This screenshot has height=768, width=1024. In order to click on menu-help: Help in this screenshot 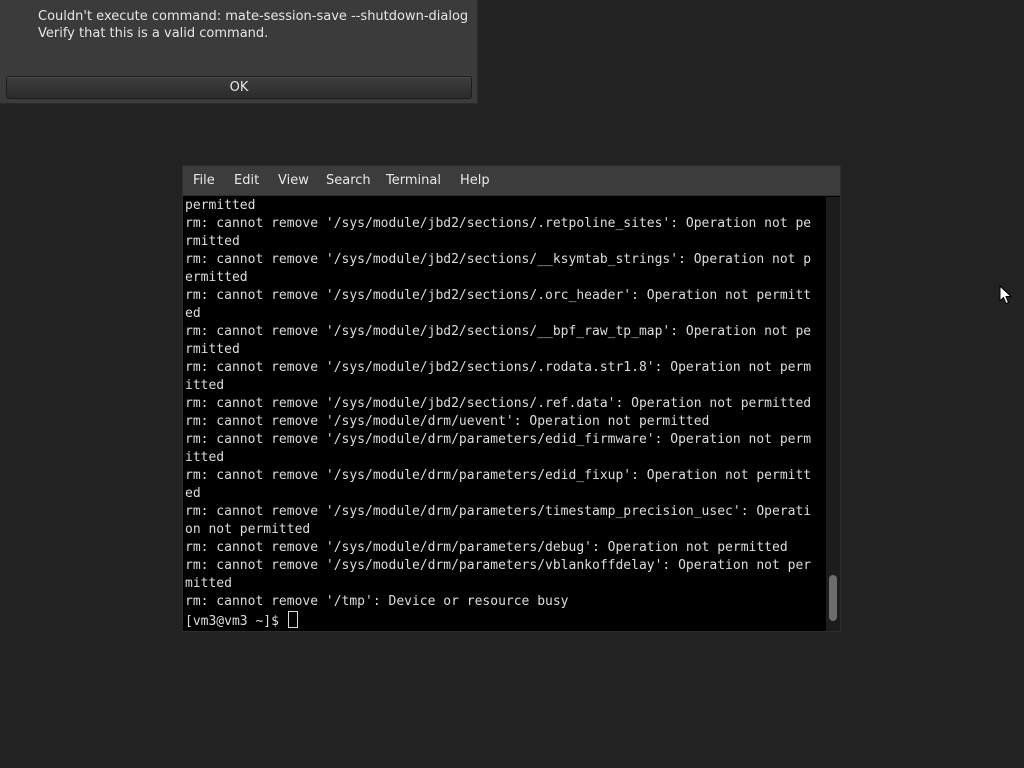, I will do `click(475, 181)`.